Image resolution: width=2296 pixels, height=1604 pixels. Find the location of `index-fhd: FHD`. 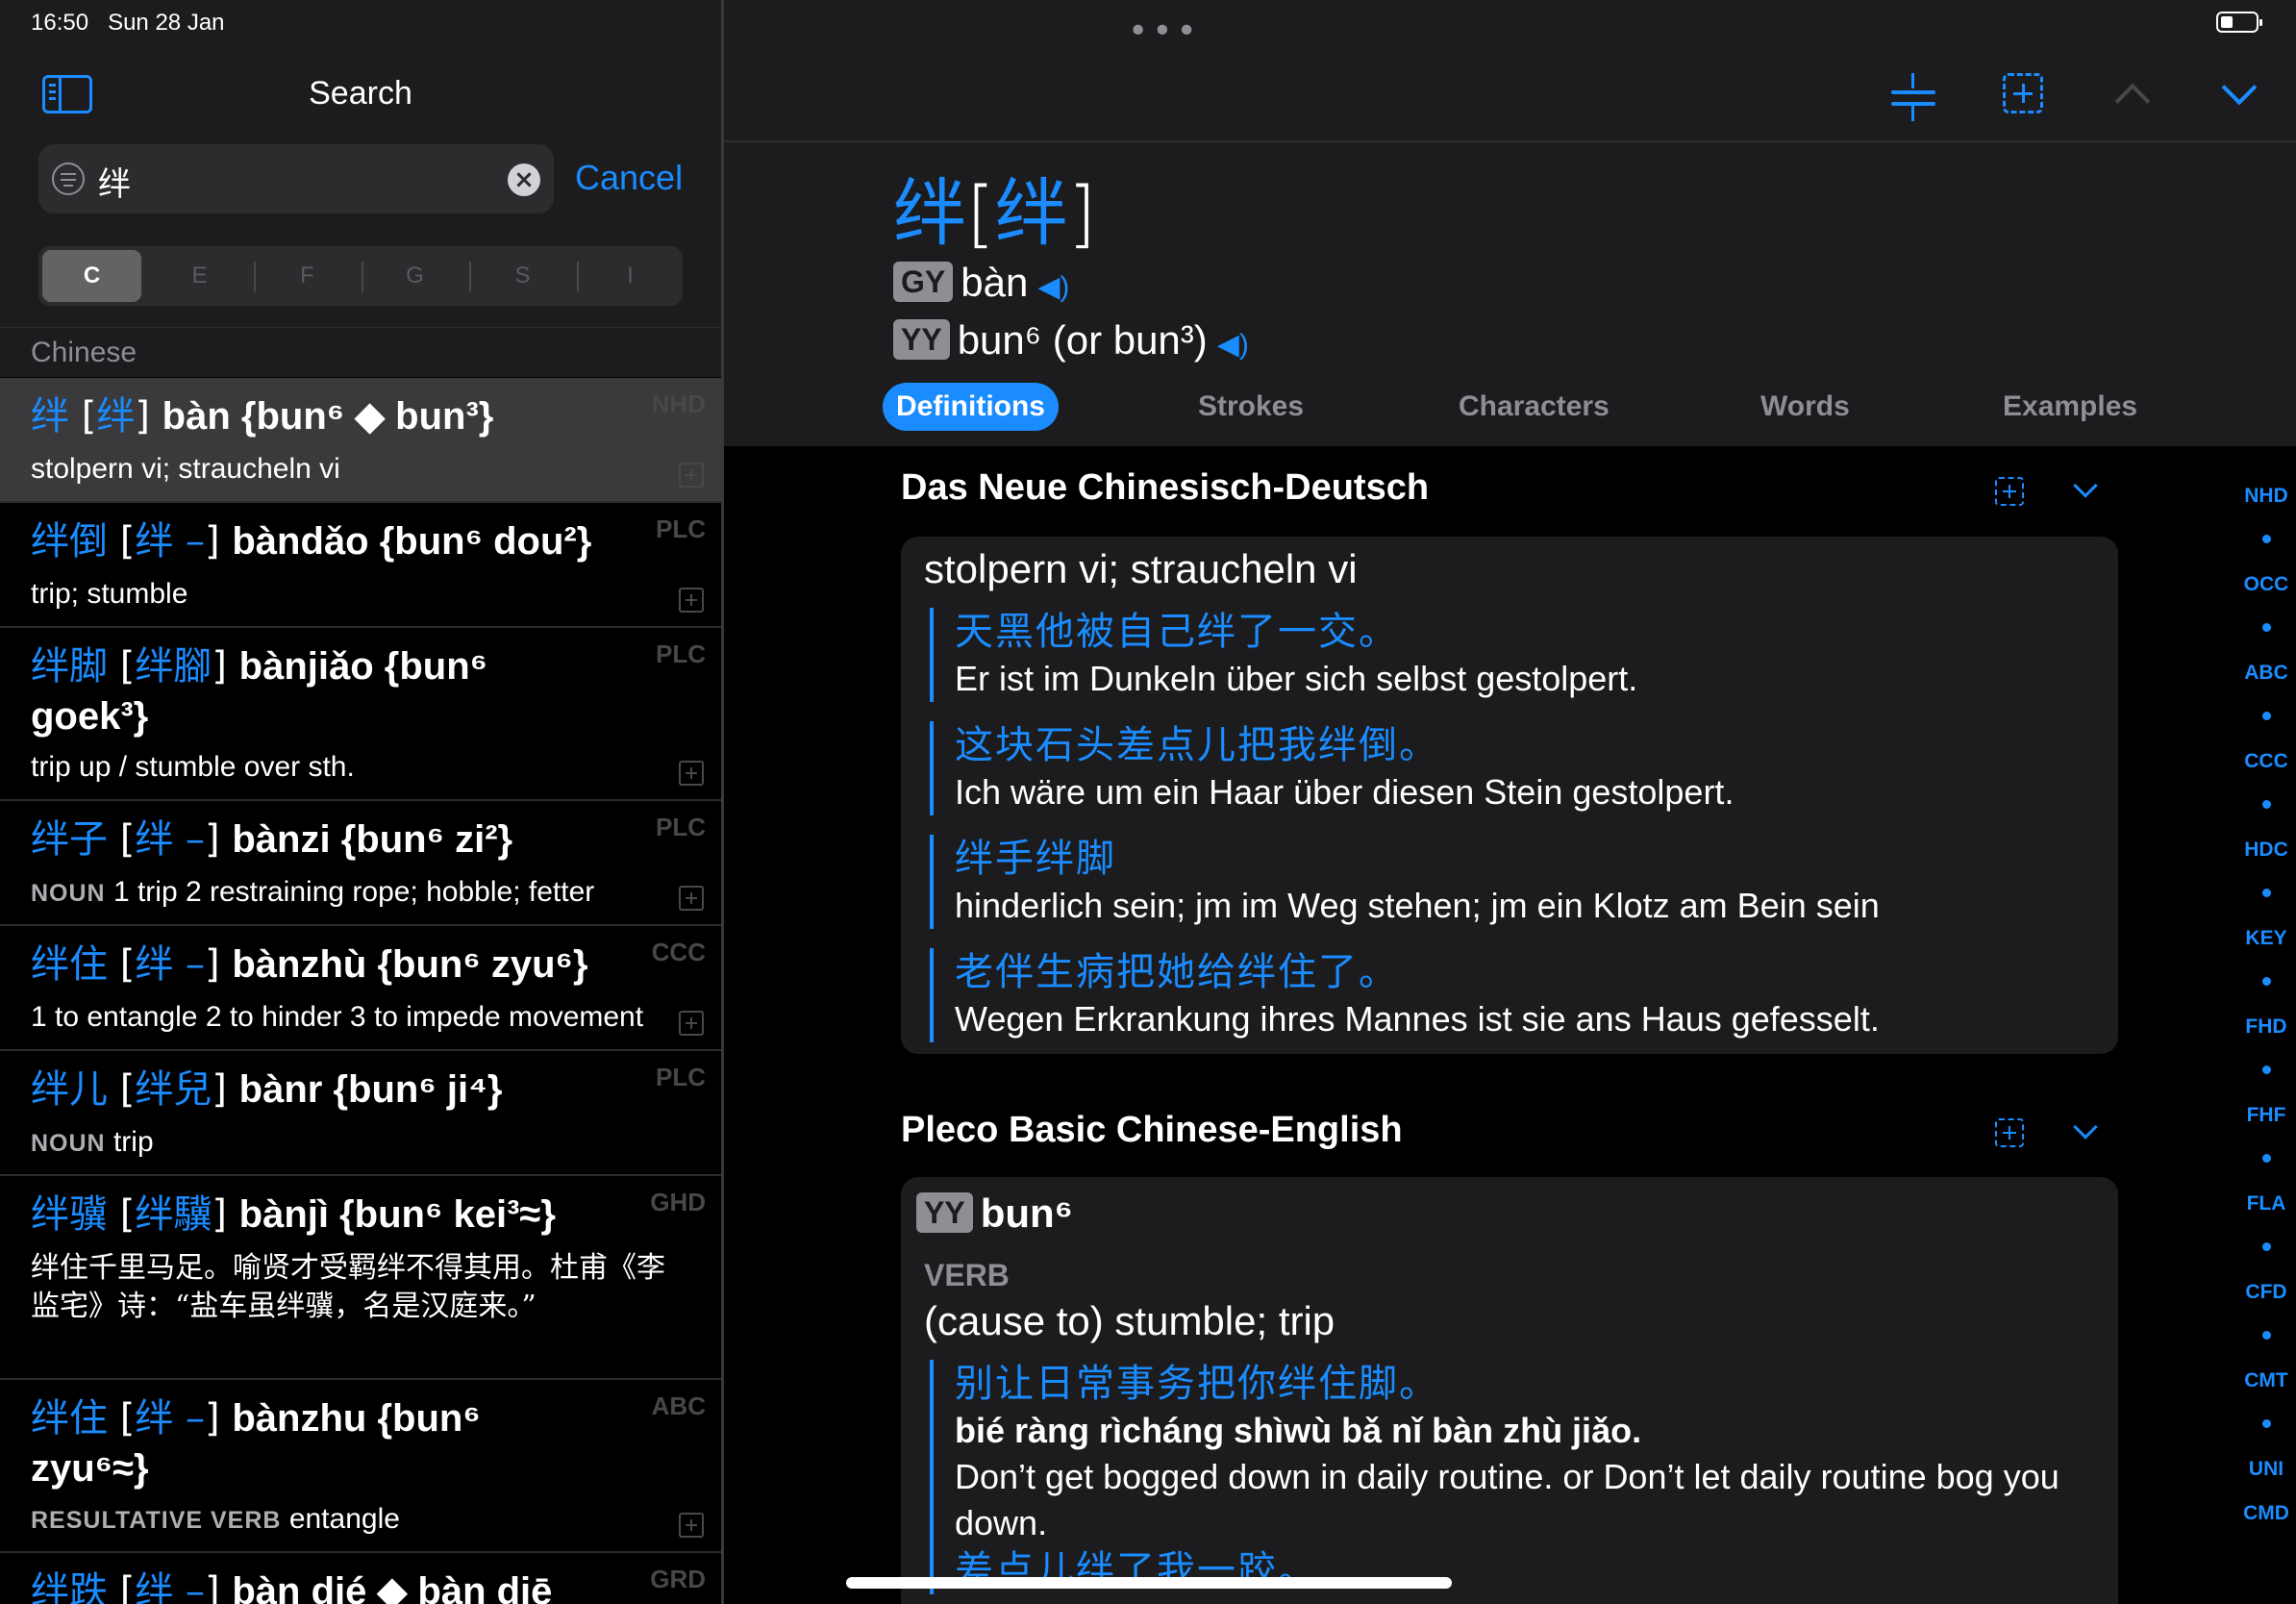

index-fhd: FHD is located at coordinates (2266, 1027).